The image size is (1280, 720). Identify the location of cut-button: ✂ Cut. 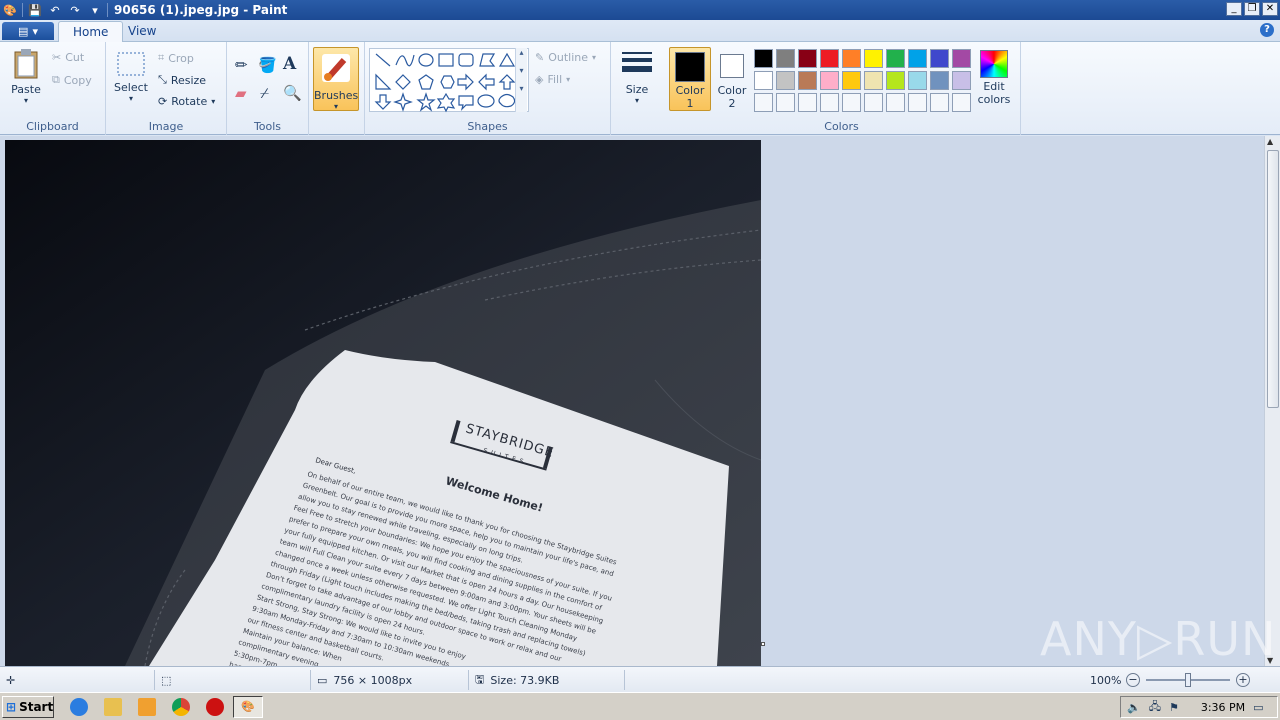
(68, 57).